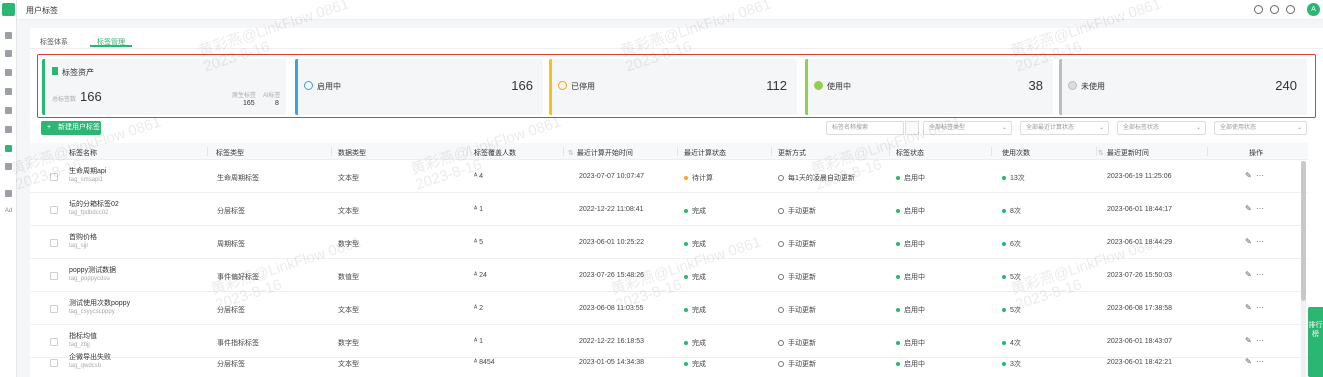  Describe the element at coordinates (83, 336) in the screenshot. I see `tag-name: 指标均值` at that location.